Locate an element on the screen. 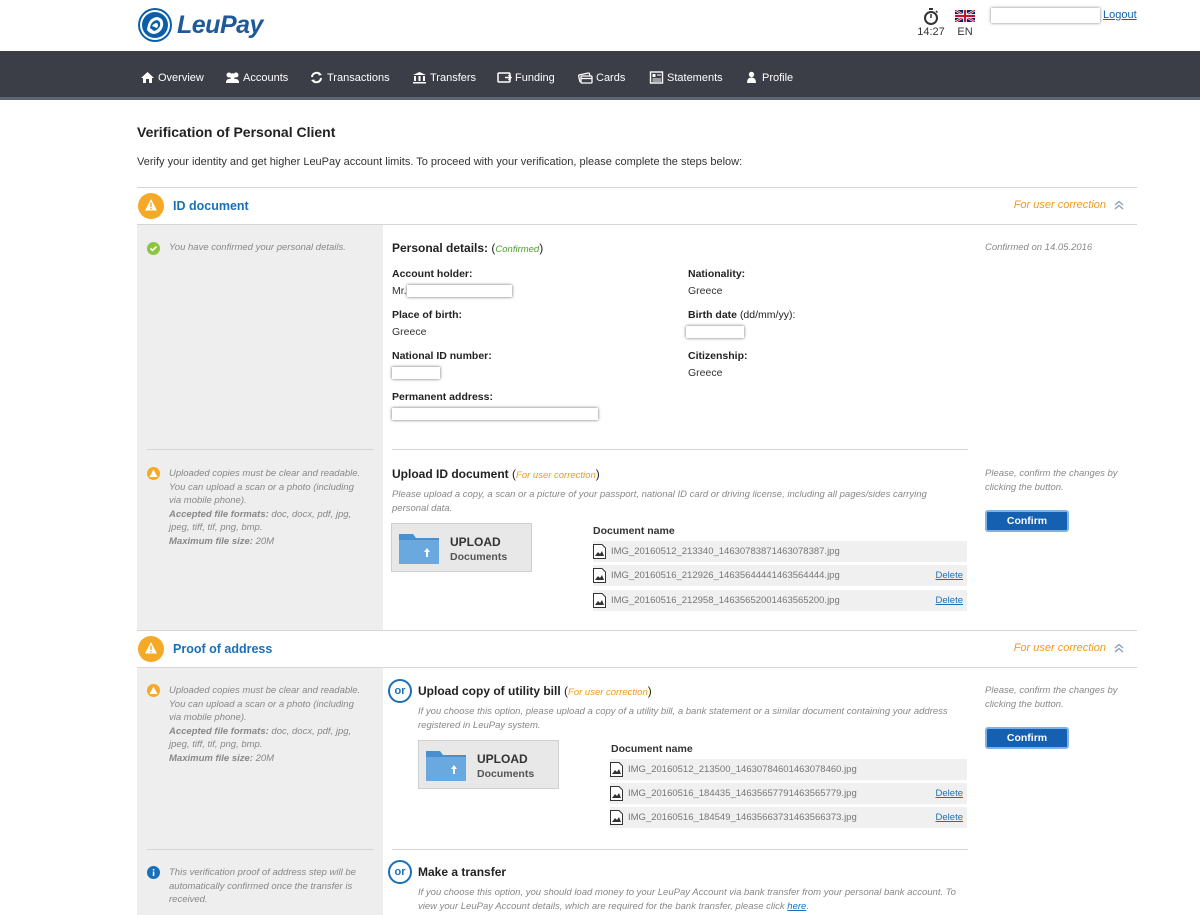 The height and width of the screenshot is (915, 1200). confirm-note1: Please, confirm the changes by is located at coordinates (1051, 690).